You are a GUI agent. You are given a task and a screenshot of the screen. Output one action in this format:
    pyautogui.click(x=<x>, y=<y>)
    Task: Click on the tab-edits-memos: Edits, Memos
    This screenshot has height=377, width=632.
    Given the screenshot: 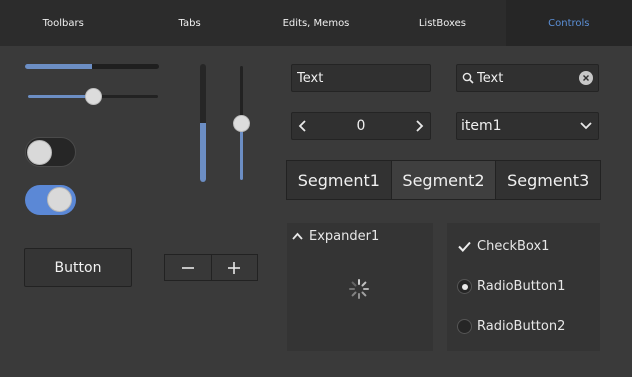 What is the action you would take?
    pyautogui.click(x=316, y=23)
    